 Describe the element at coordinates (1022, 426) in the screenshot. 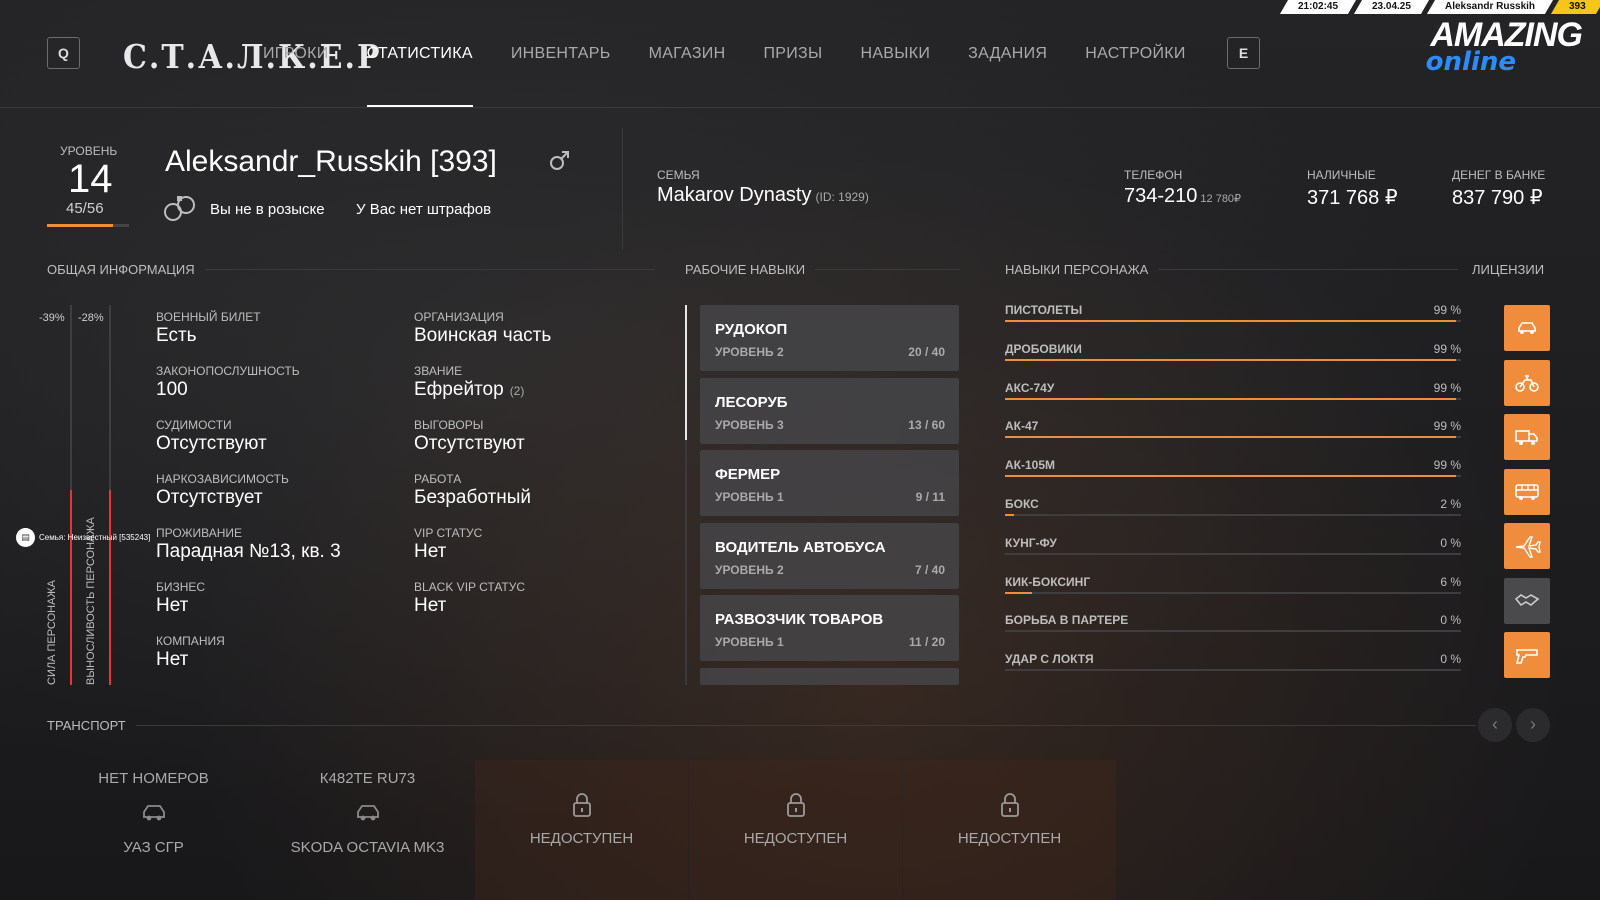

I see `skill-name: АК-47` at that location.